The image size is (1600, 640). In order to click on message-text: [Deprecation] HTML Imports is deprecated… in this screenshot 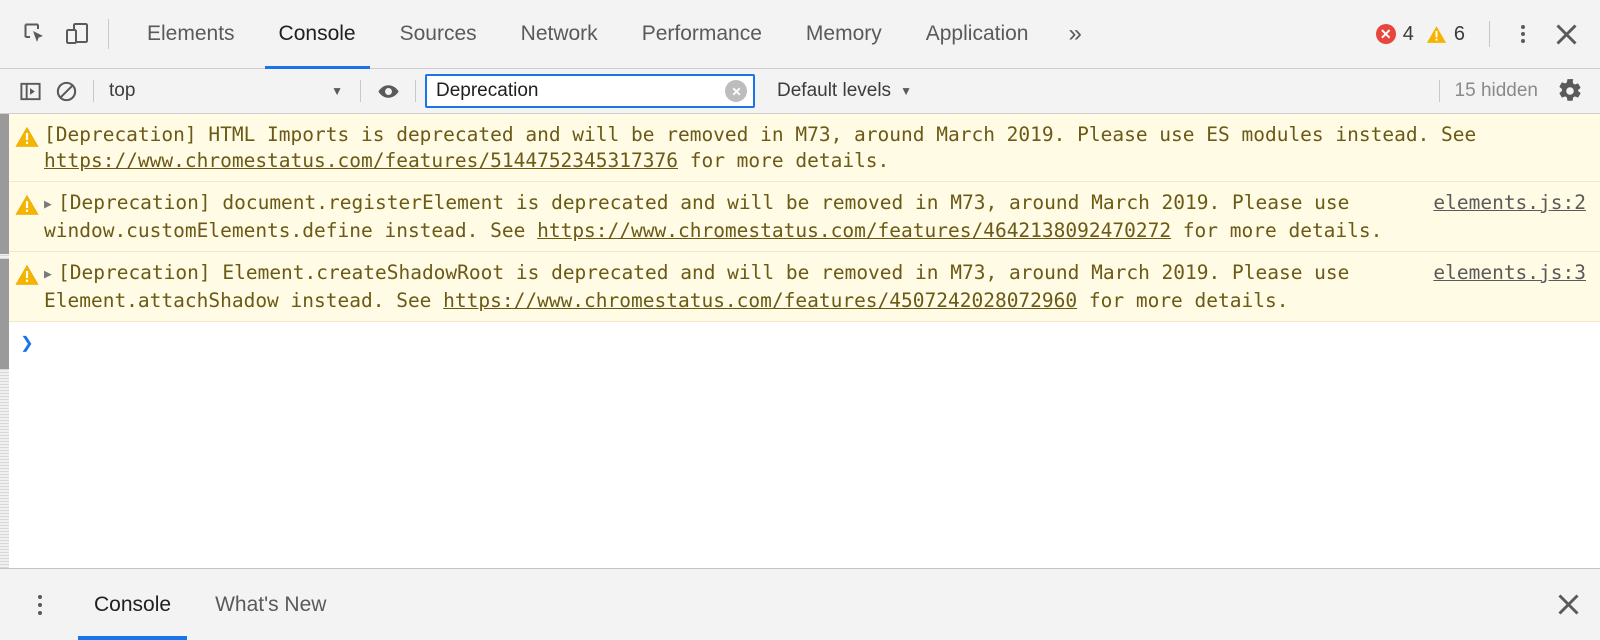, I will do `click(815, 147)`.